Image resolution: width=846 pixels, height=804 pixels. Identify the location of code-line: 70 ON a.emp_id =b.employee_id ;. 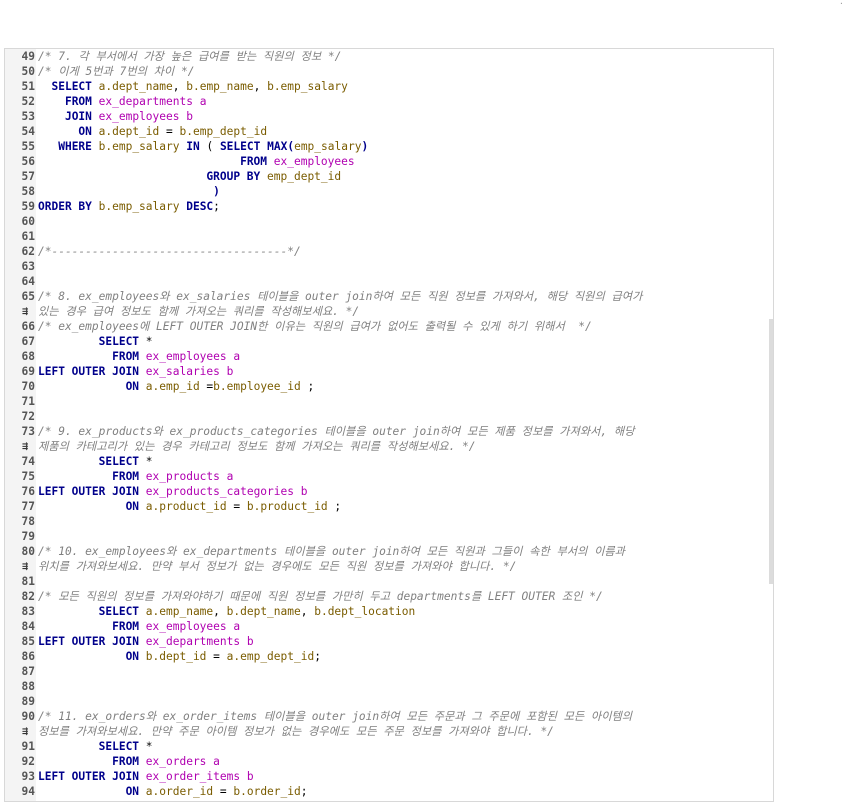
(389, 386).